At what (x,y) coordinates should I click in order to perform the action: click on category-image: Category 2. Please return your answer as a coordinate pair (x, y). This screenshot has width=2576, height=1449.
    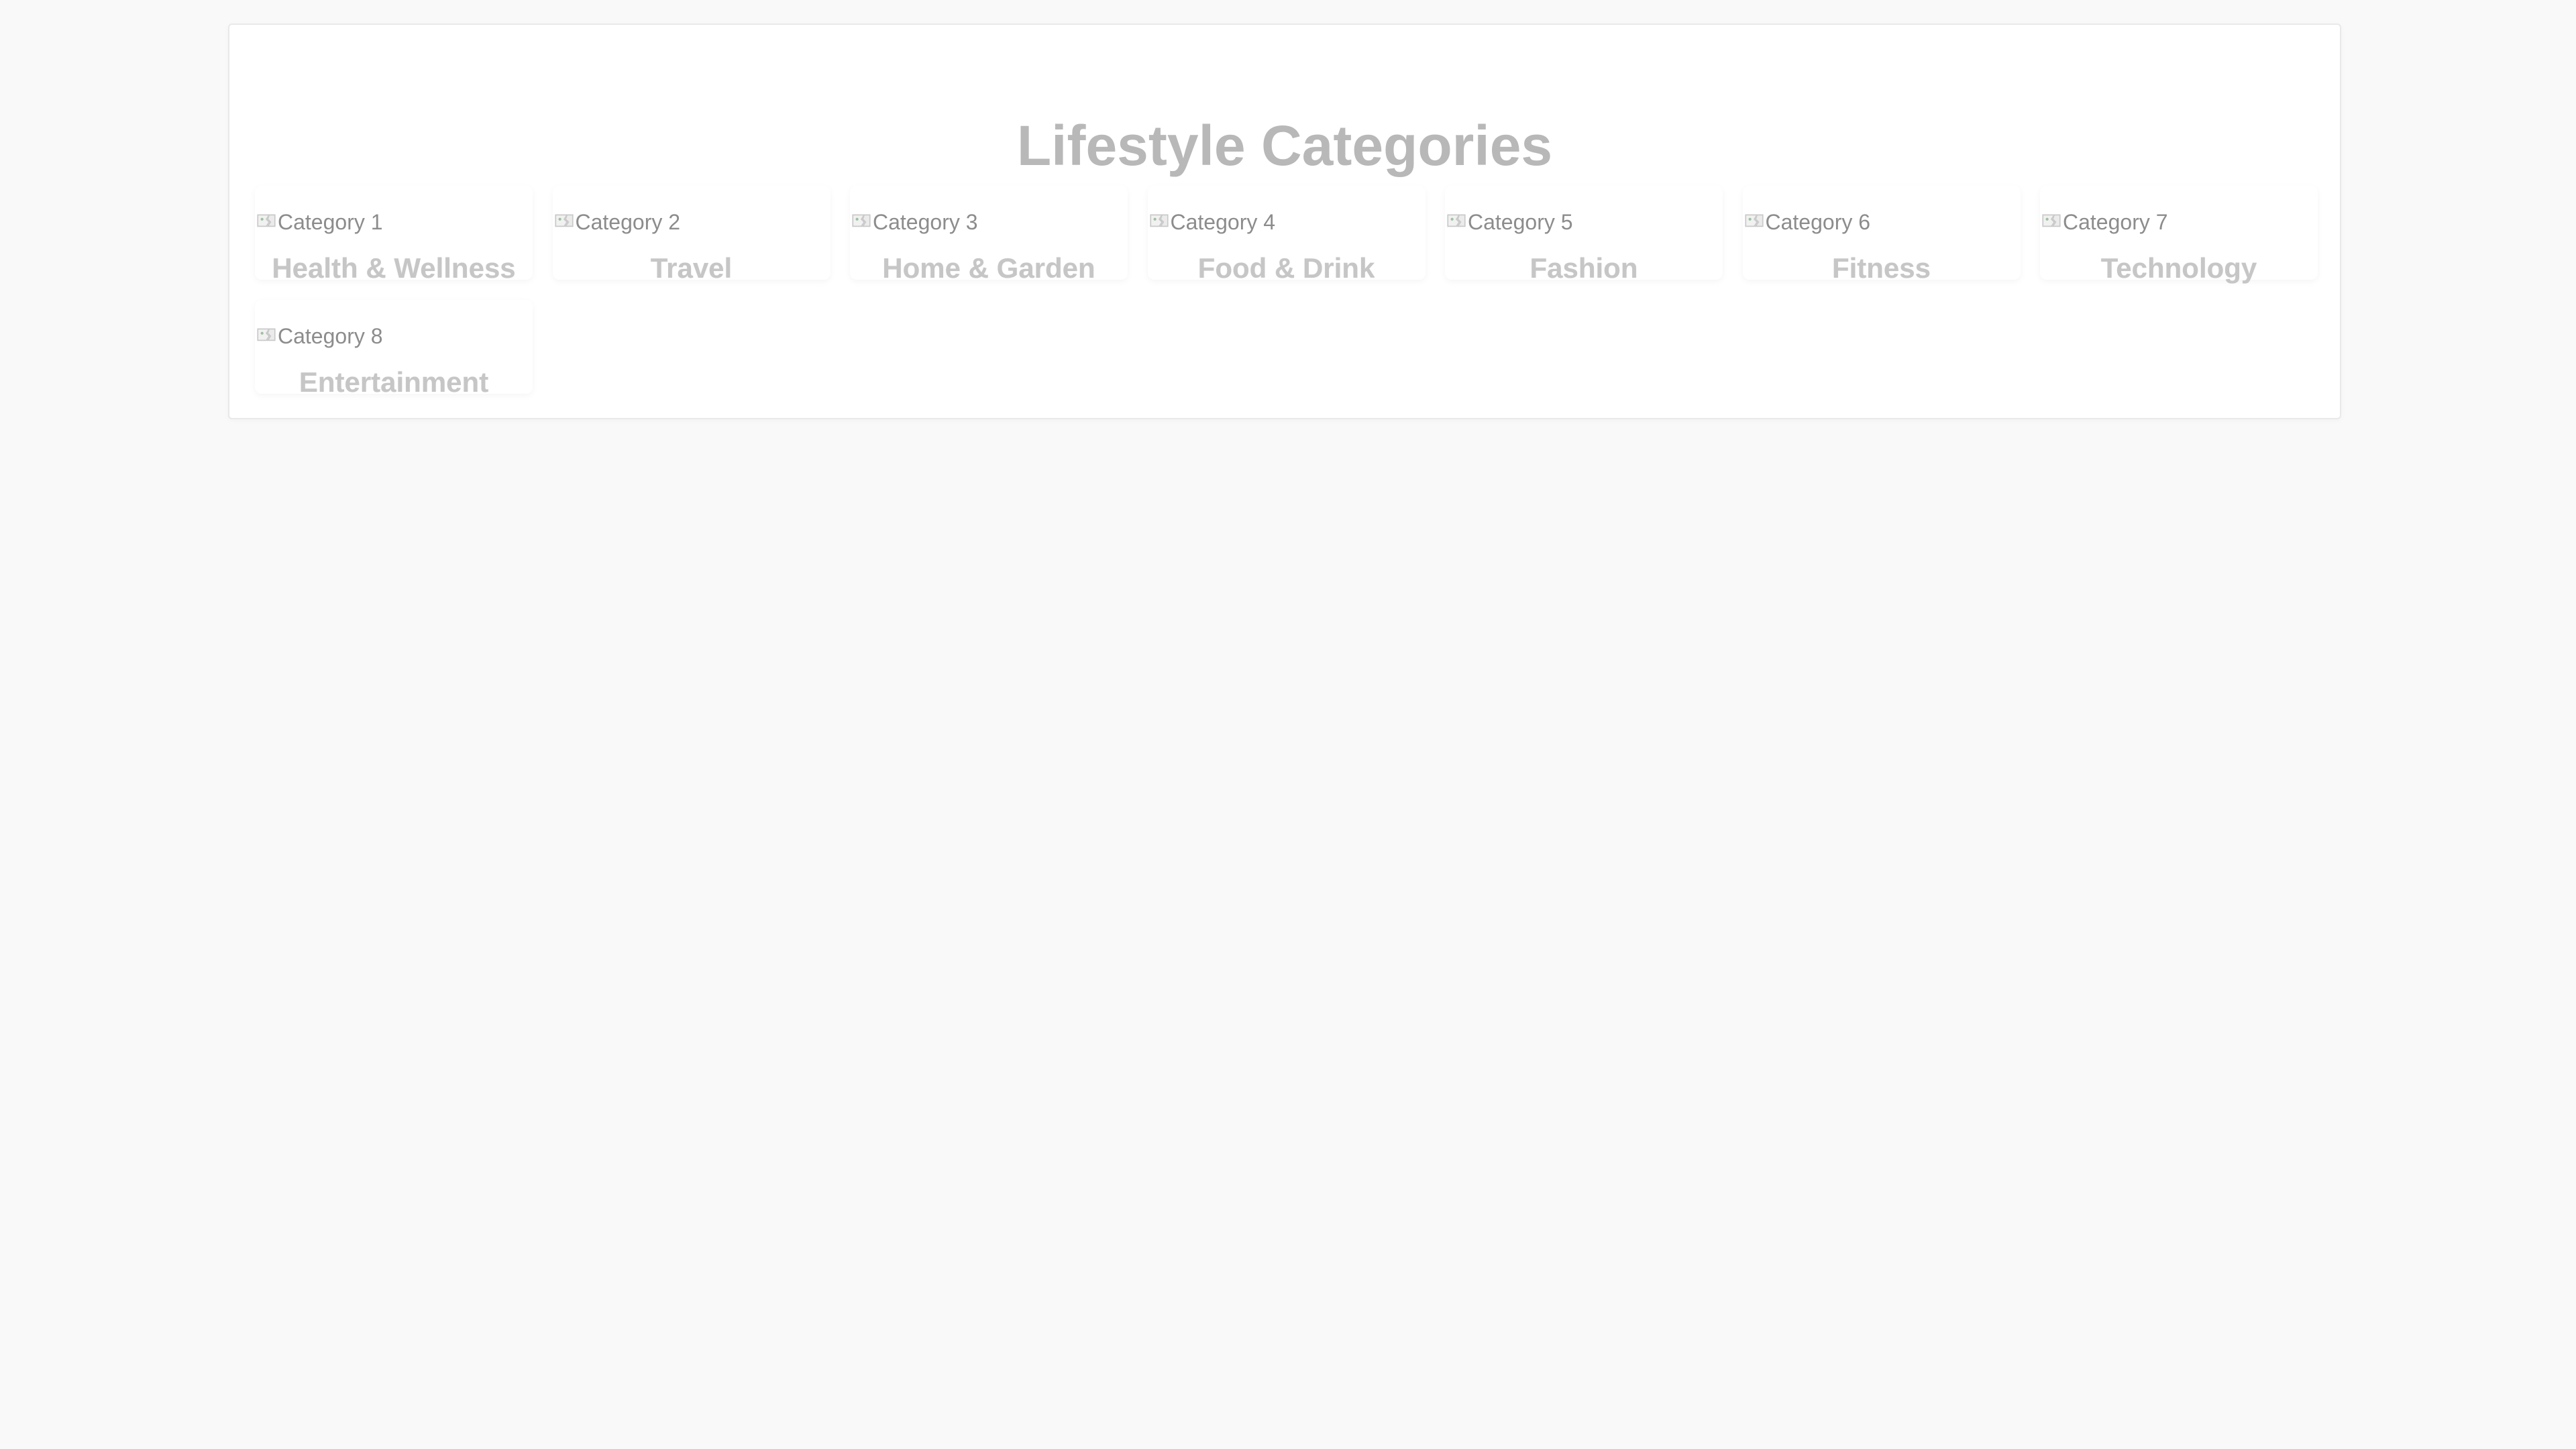
    Looking at the image, I should click on (617, 222).